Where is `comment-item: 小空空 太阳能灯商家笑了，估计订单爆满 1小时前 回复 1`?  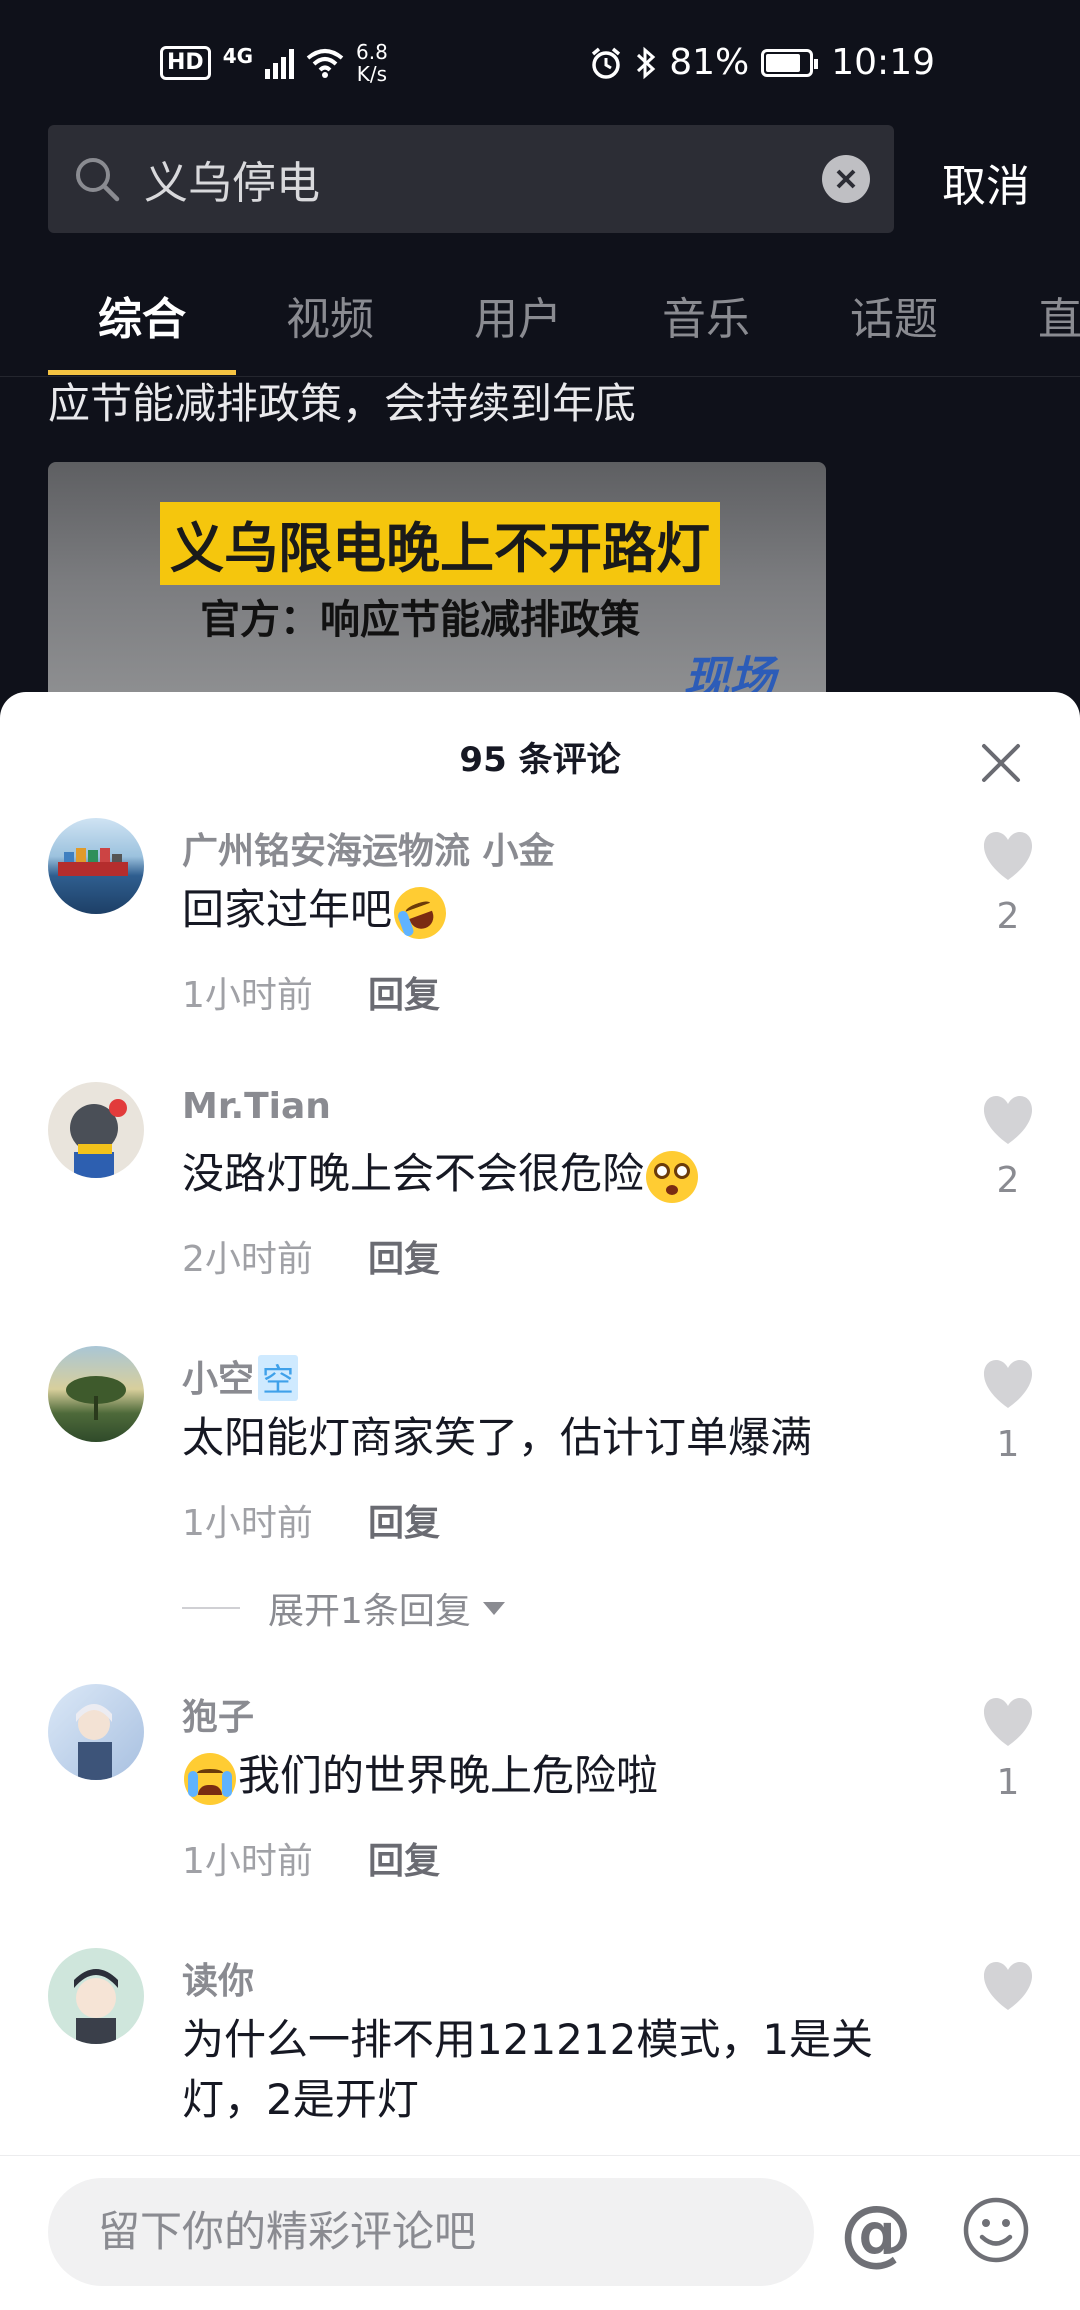
comment-item: 小空空 太阳能灯商家笑了，估计订单爆满 1小时前 回复 1 is located at coordinates (540, 1471).